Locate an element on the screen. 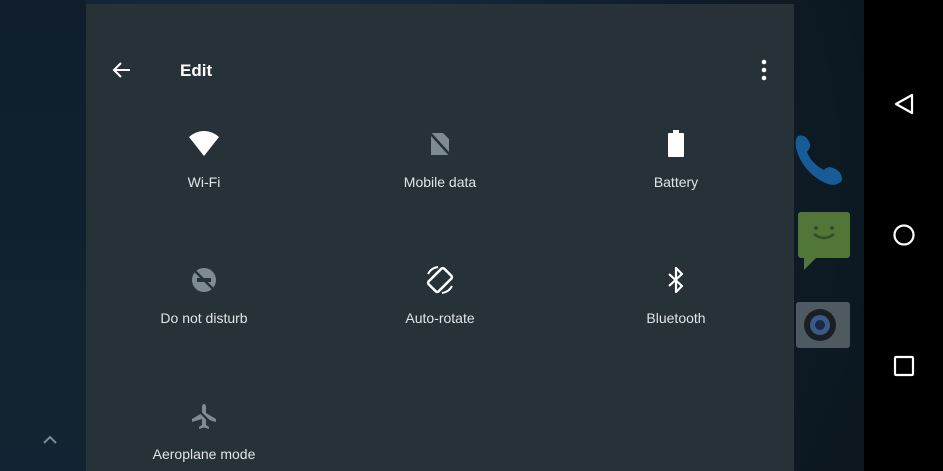 This screenshot has height=471, width=943. mobile-data-off-icon is located at coordinates (440, 144).